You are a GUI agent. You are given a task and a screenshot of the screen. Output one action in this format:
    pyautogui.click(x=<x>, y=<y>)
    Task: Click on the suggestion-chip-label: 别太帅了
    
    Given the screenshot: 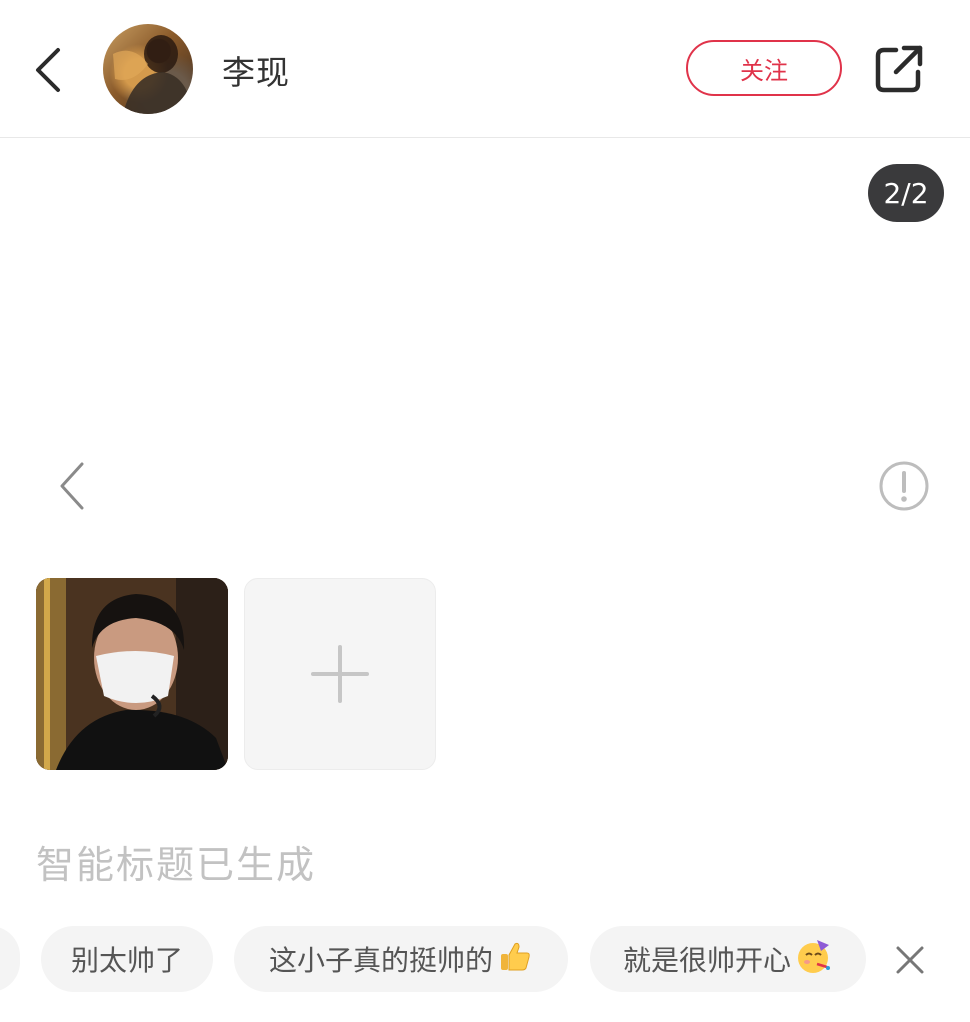 What is the action you would take?
    pyautogui.click(x=126, y=960)
    